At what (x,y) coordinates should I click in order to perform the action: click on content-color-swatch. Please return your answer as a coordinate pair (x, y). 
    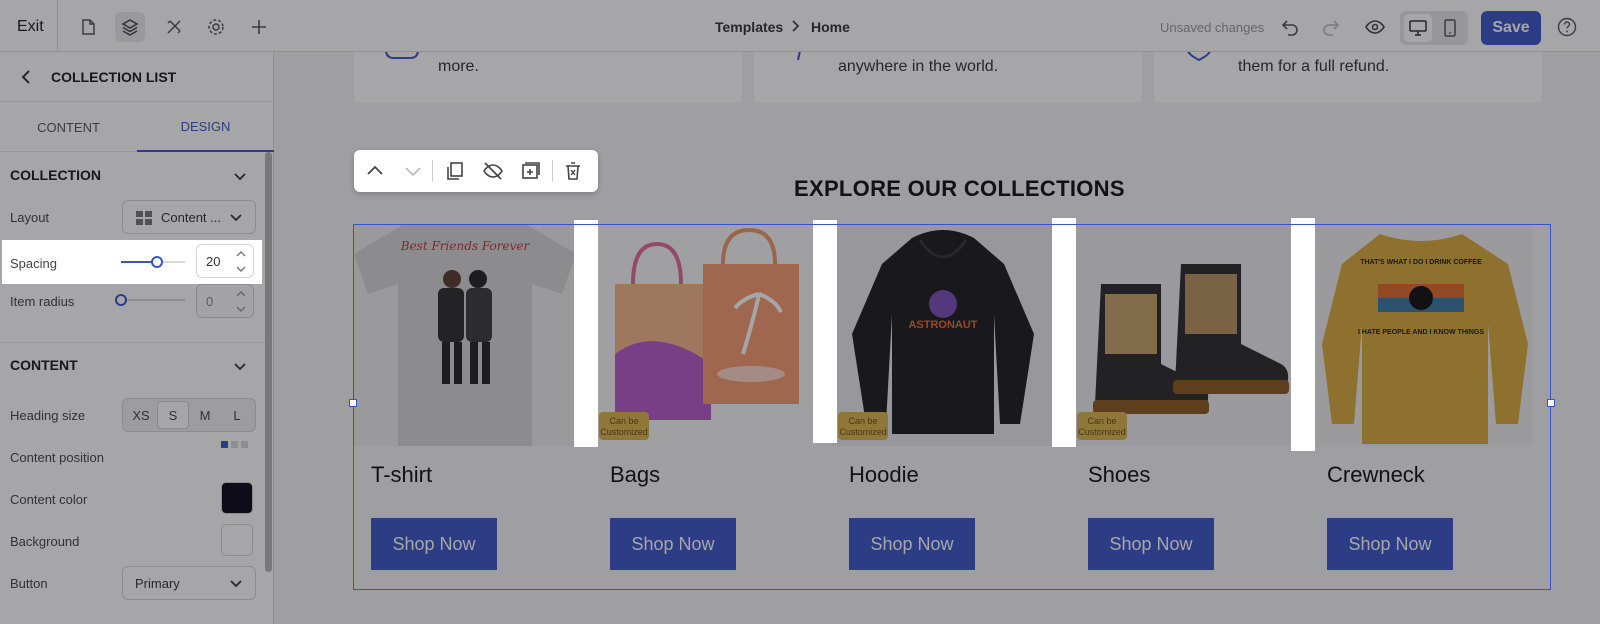
    Looking at the image, I should click on (237, 498).